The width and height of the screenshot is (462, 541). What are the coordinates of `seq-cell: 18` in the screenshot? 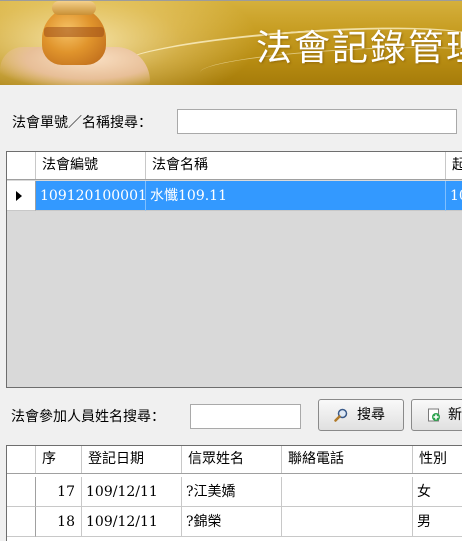 It's located at (59, 522).